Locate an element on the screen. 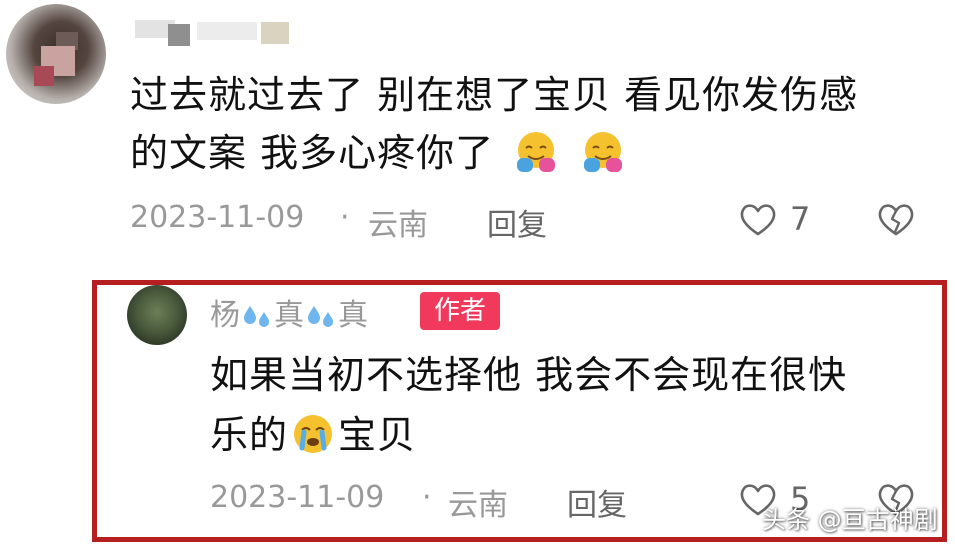 This screenshot has height=550, width=955. heart-icon is located at coordinates (758, 219).